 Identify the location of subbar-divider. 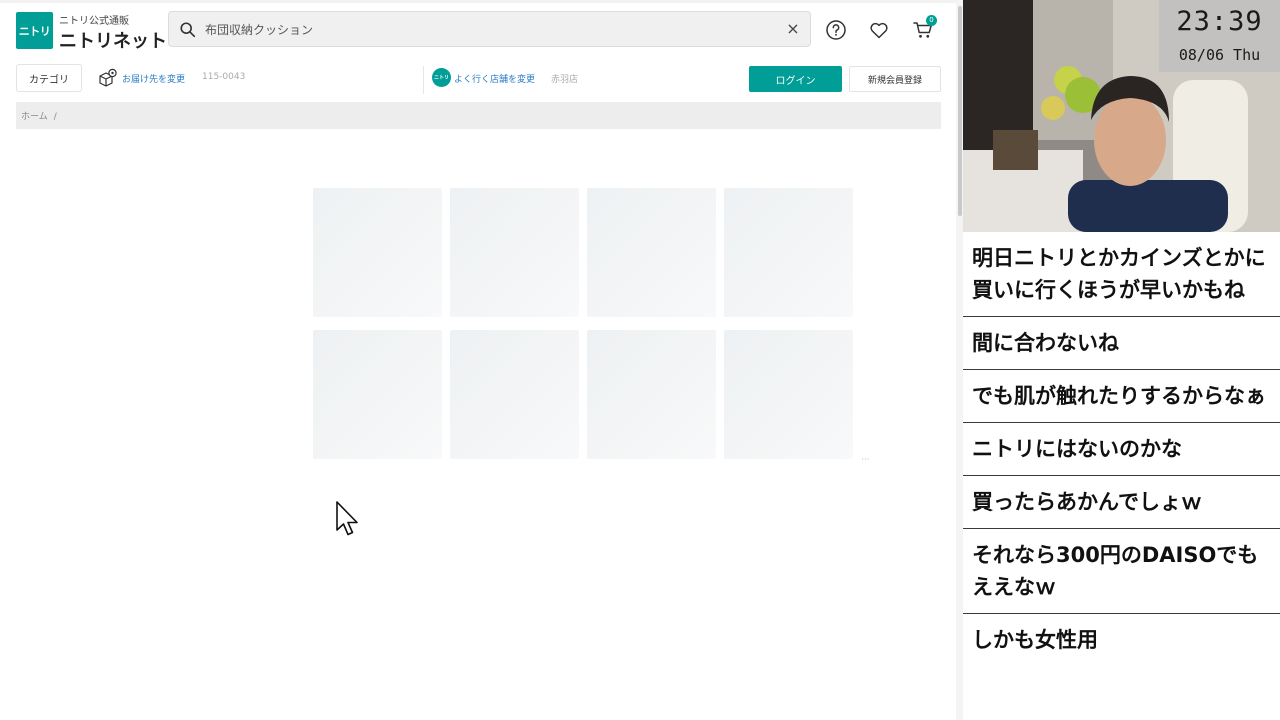
(423, 80).